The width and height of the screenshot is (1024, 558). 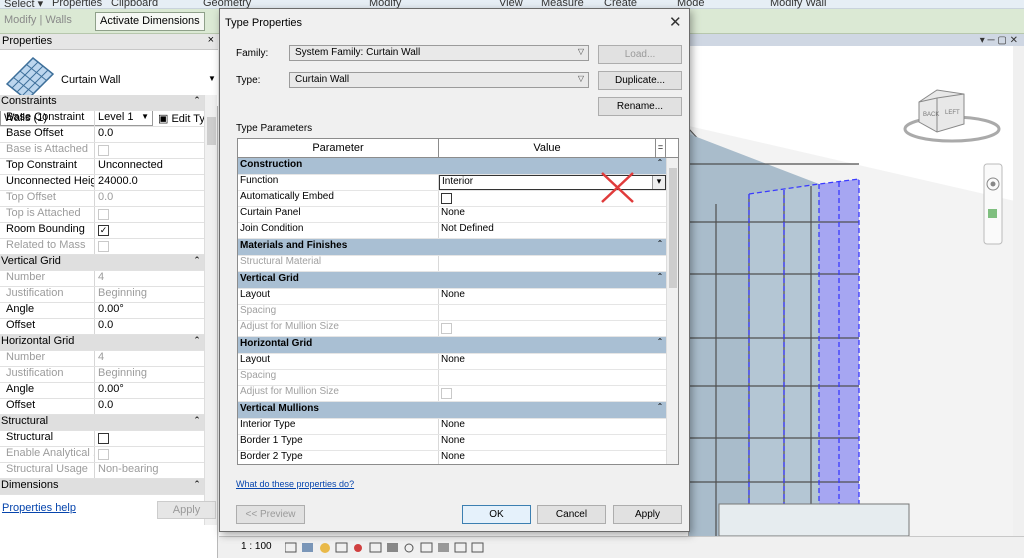 What do you see at coordinates (661, 148) in the screenshot?
I see `formula-column-header: =` at bounding box center [661, 148].